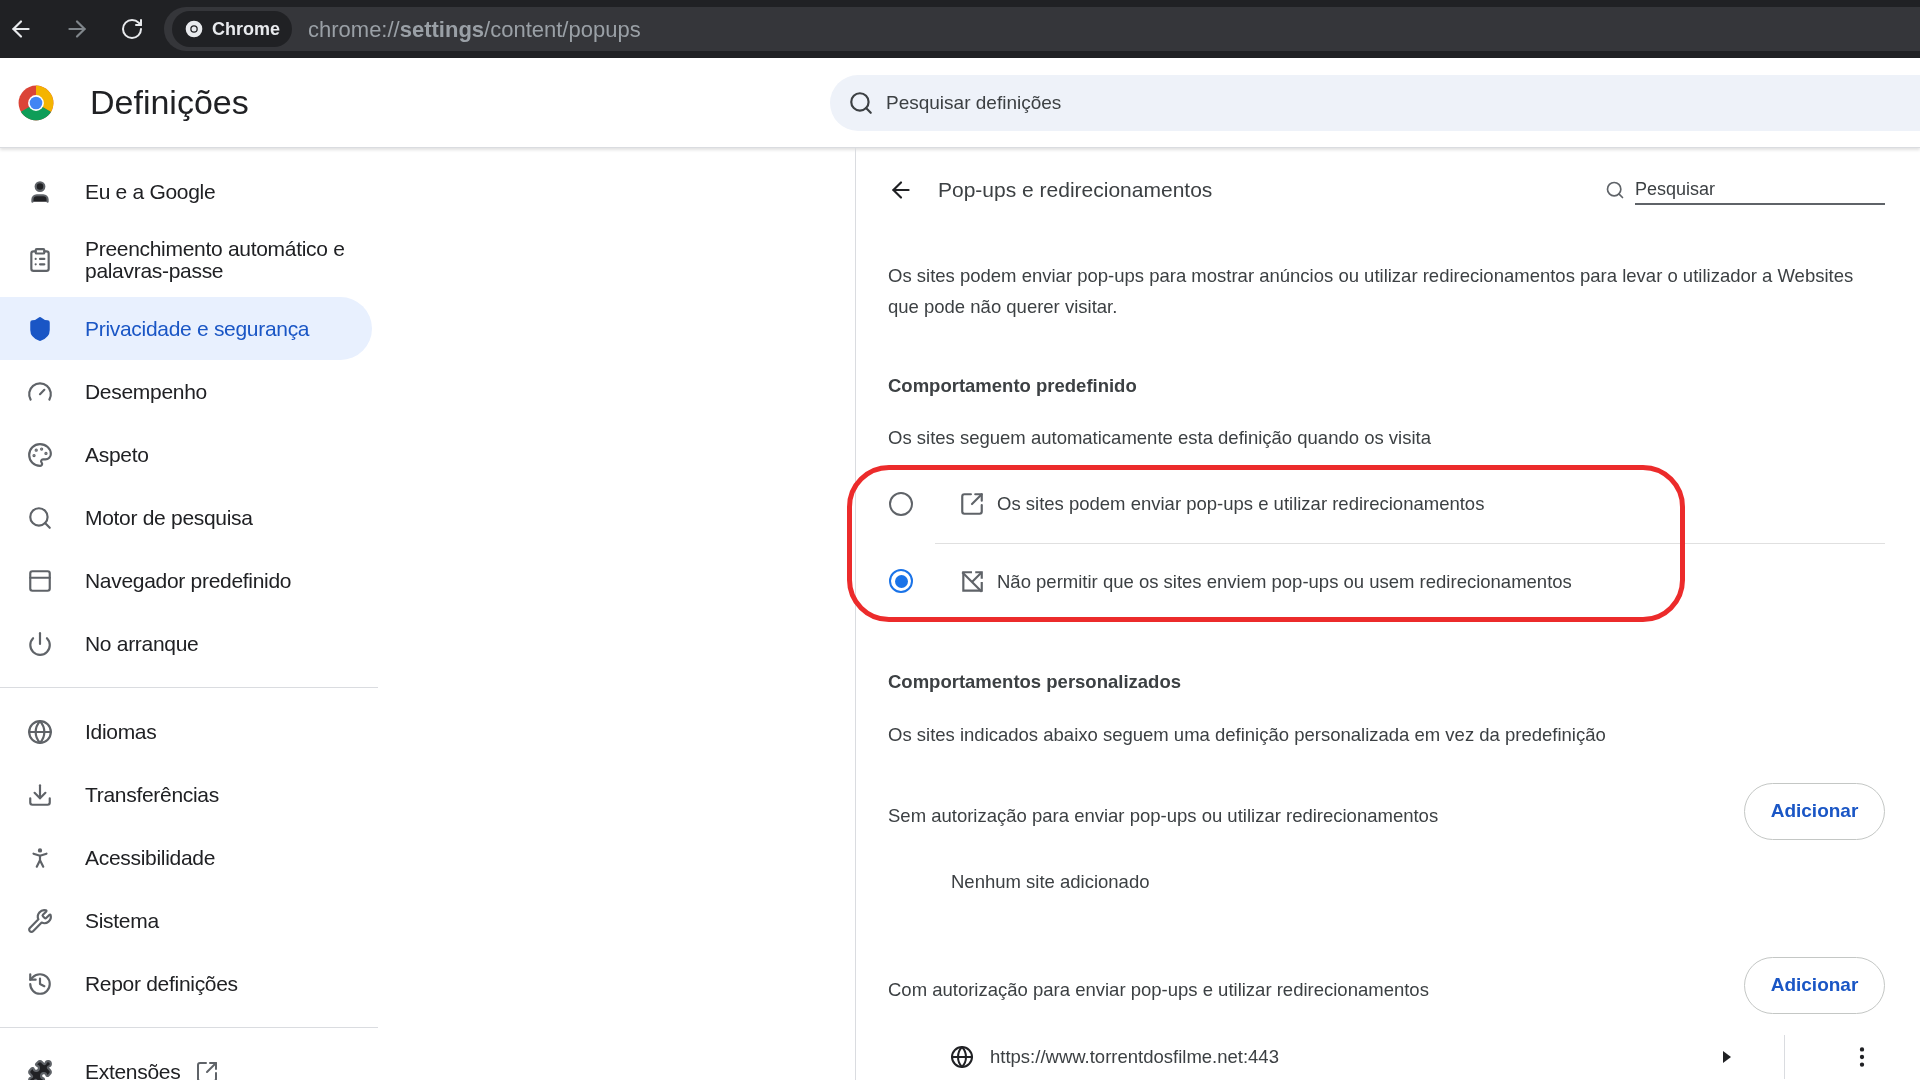 Image resolution: width=1920 pixels, height=1080 pixels. Describe the element at coordinates (198, 328) in the screenshot. I see `sidebar-label: Privacidade e segurança` at that location.